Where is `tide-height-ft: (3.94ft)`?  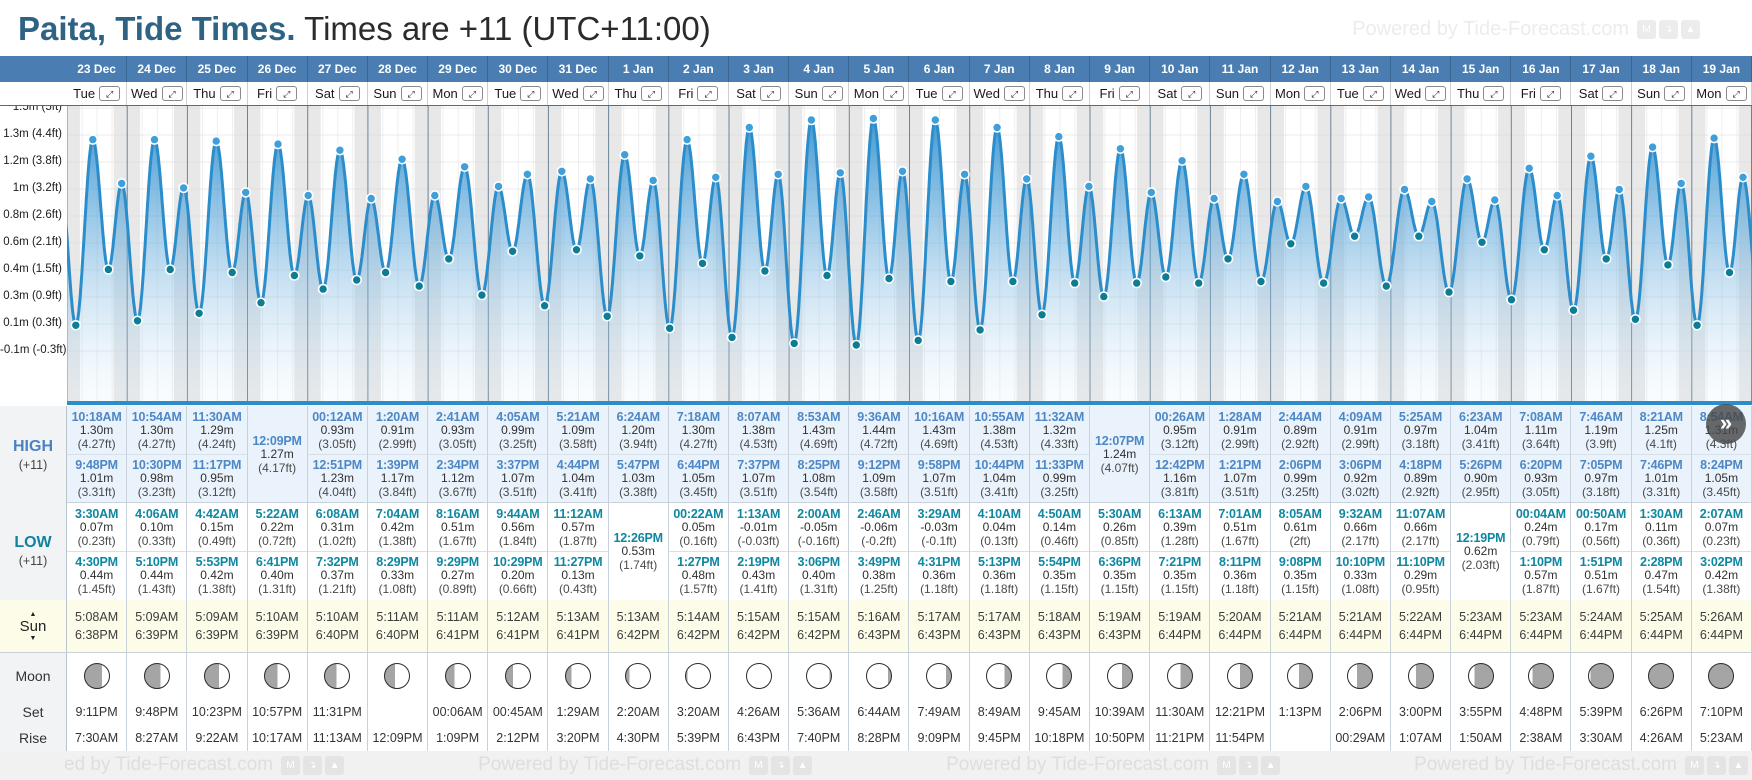 tide-height-ft: (3.94ft) is located at coordinates (638, 443).